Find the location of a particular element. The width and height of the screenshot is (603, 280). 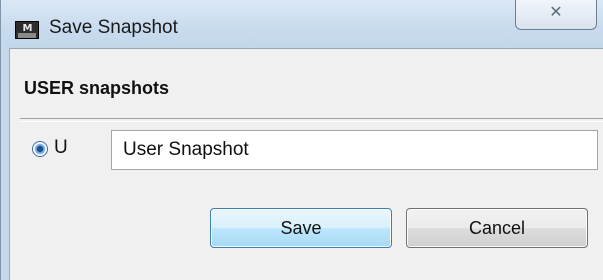

close-icon: ✕ is located at coordinates (556, 12).